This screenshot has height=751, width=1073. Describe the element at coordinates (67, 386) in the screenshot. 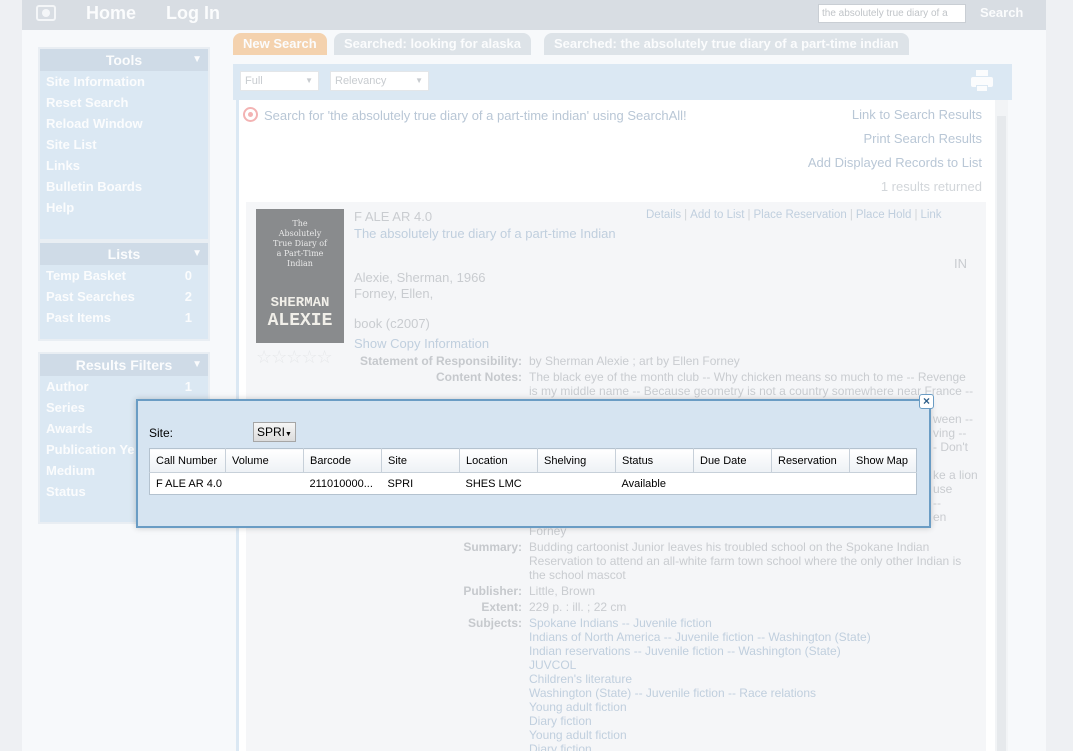

I see `filter-label: Author` at that location.